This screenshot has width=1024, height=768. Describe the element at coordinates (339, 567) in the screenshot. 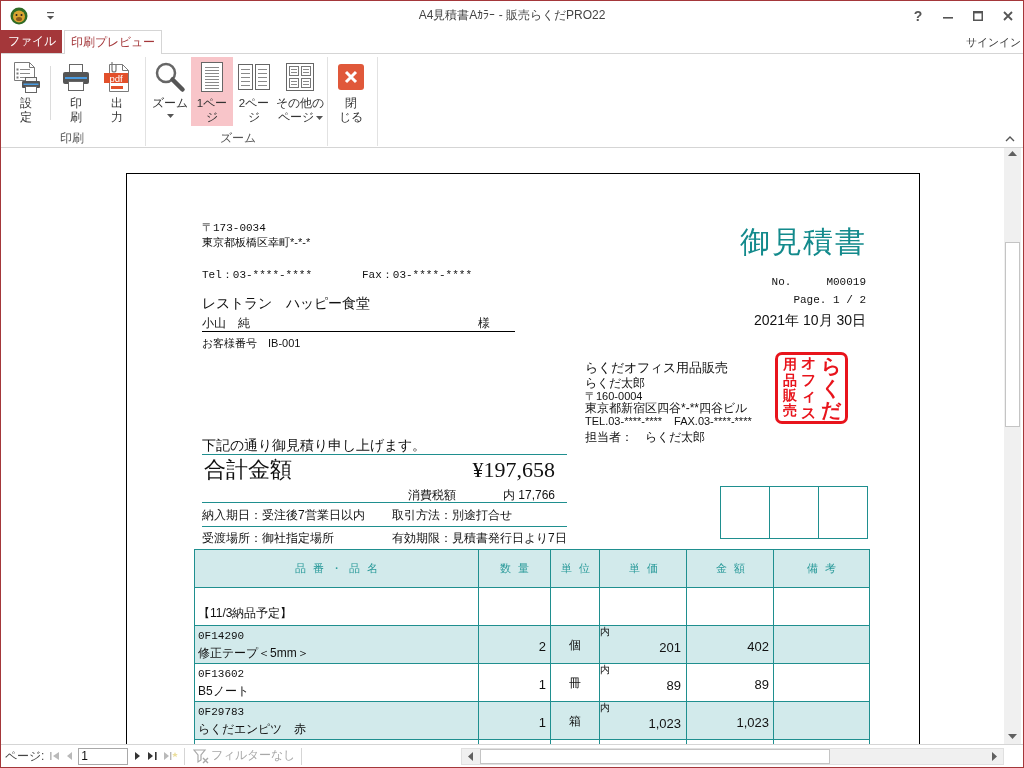

I see `column-header: 品番・品名` at that location.